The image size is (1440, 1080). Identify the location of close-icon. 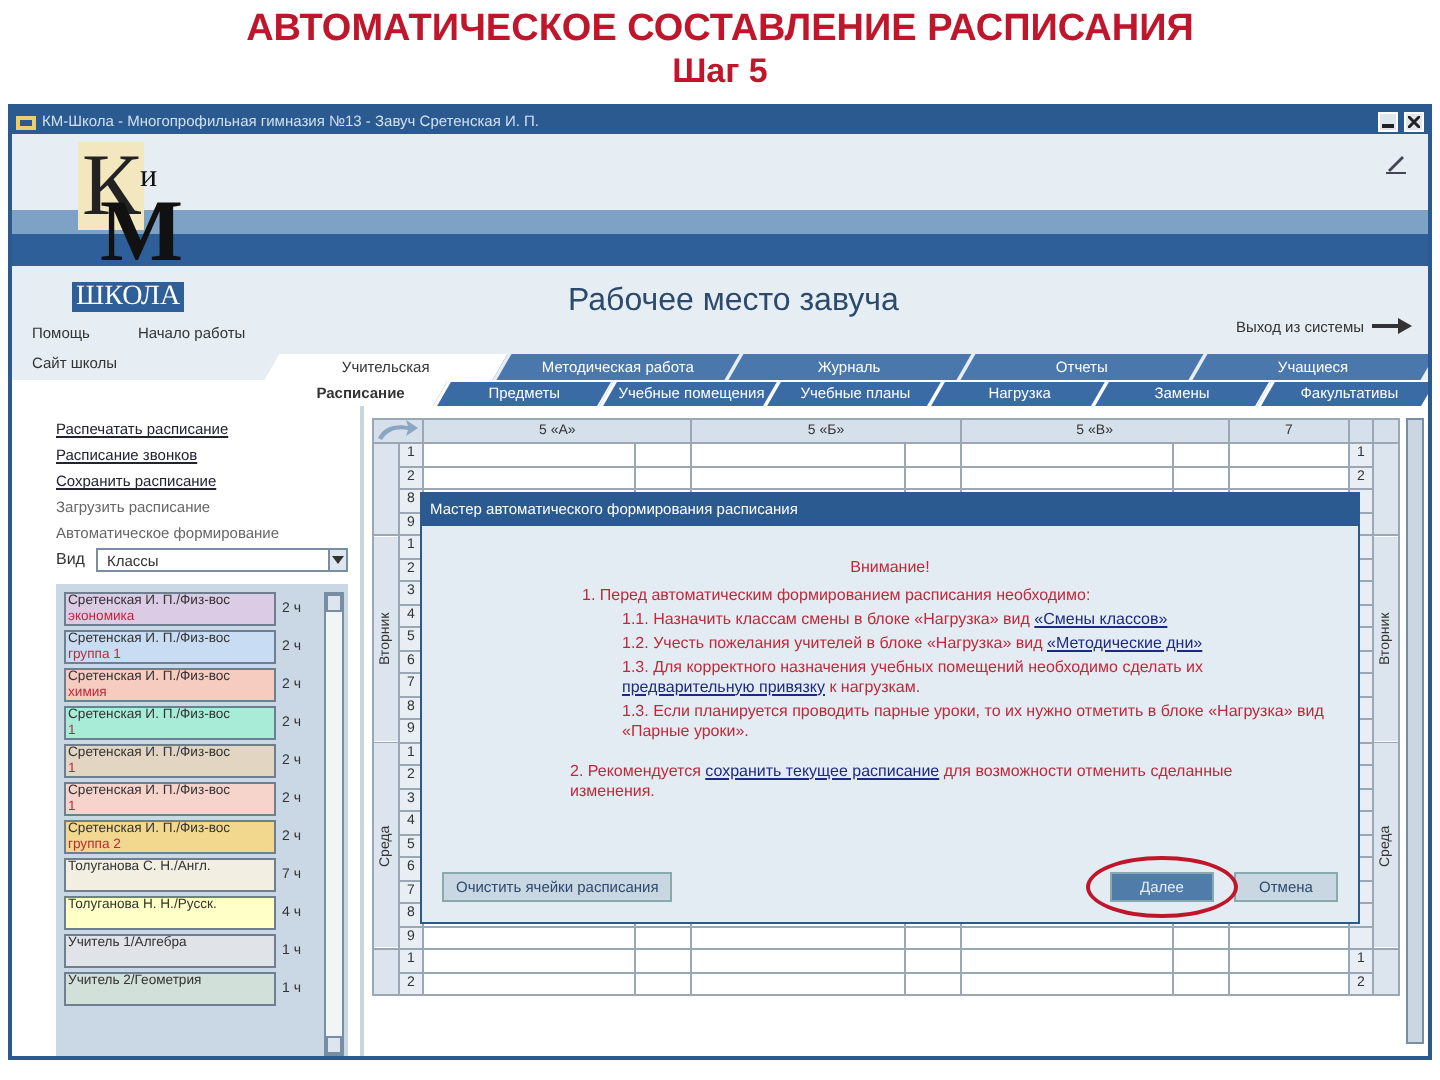
(1414, 121).